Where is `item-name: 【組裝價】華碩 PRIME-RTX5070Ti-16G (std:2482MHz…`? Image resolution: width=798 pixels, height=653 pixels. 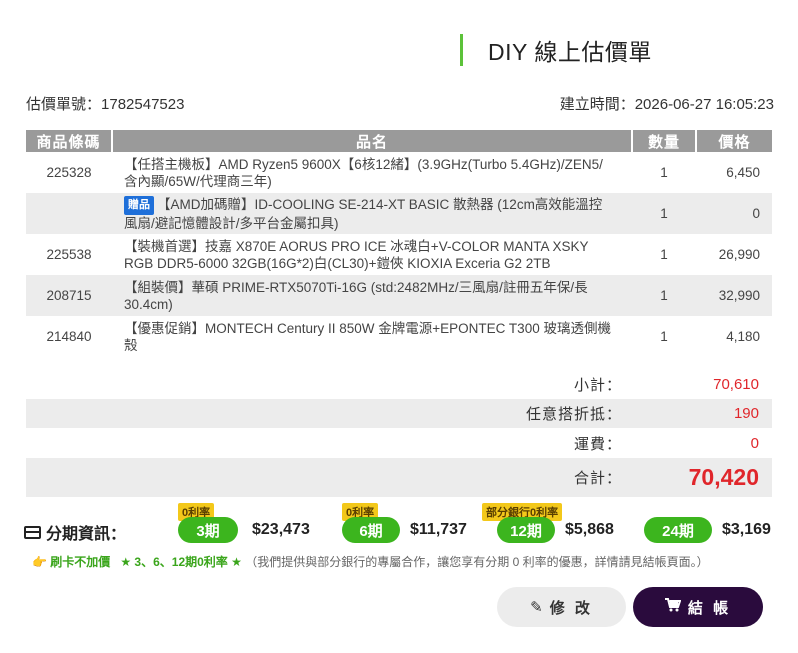
item-name: 【組裝價】華碩 PRIME-RTX5070Ti-16G (std:2482MHz… is located at coordinates (372, 295).